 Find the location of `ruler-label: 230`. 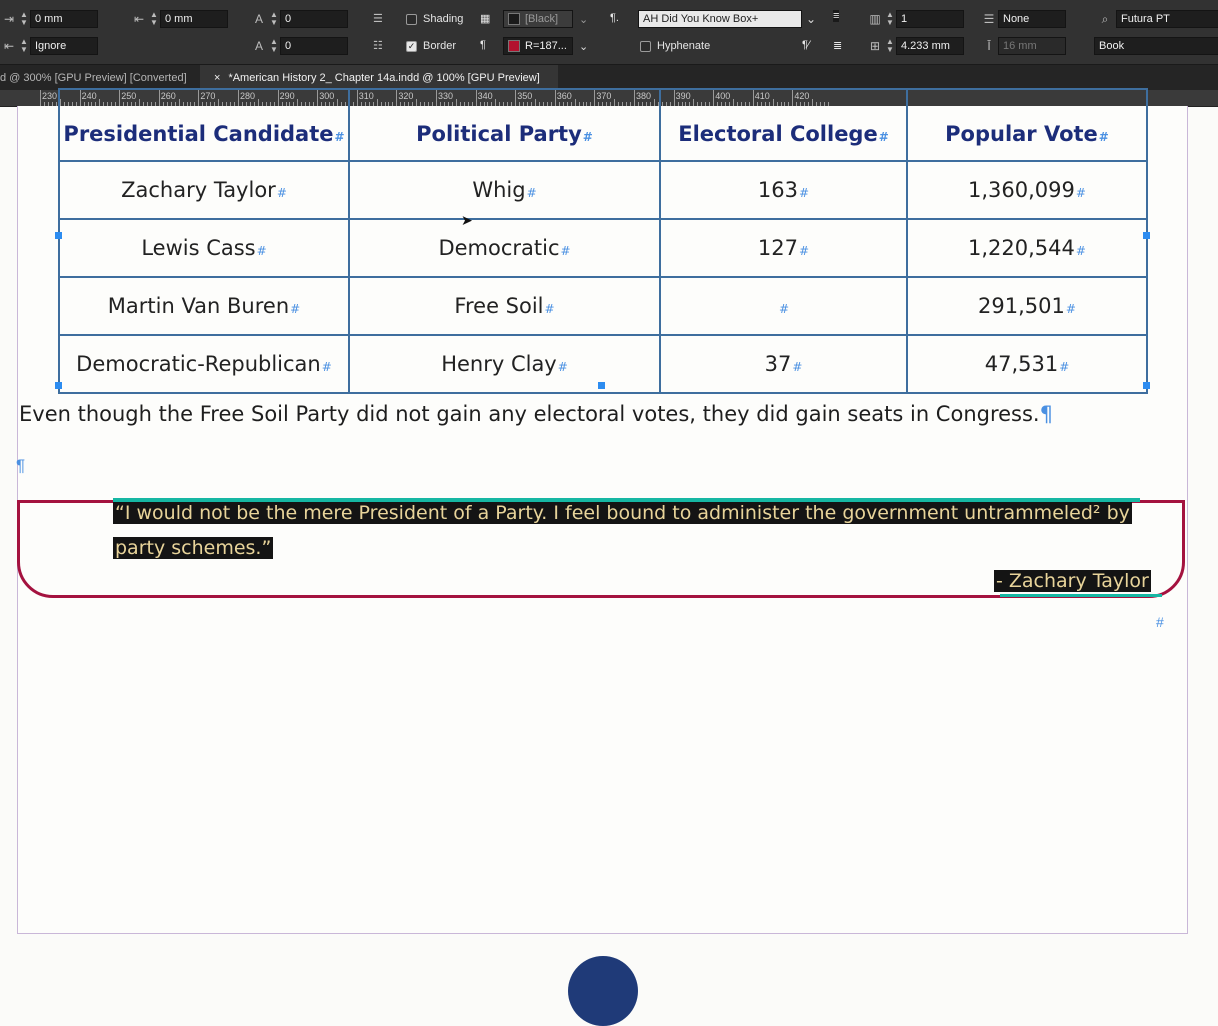

ruler-label: 230 is located at coordinates (50, 96).